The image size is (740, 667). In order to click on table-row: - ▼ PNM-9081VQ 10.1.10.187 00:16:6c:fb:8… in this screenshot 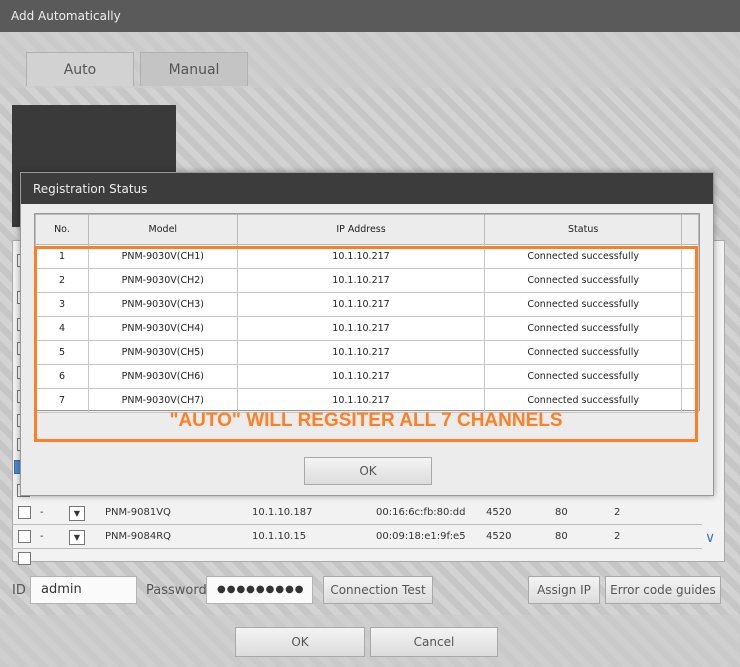, I will do `click(357, 513)`.